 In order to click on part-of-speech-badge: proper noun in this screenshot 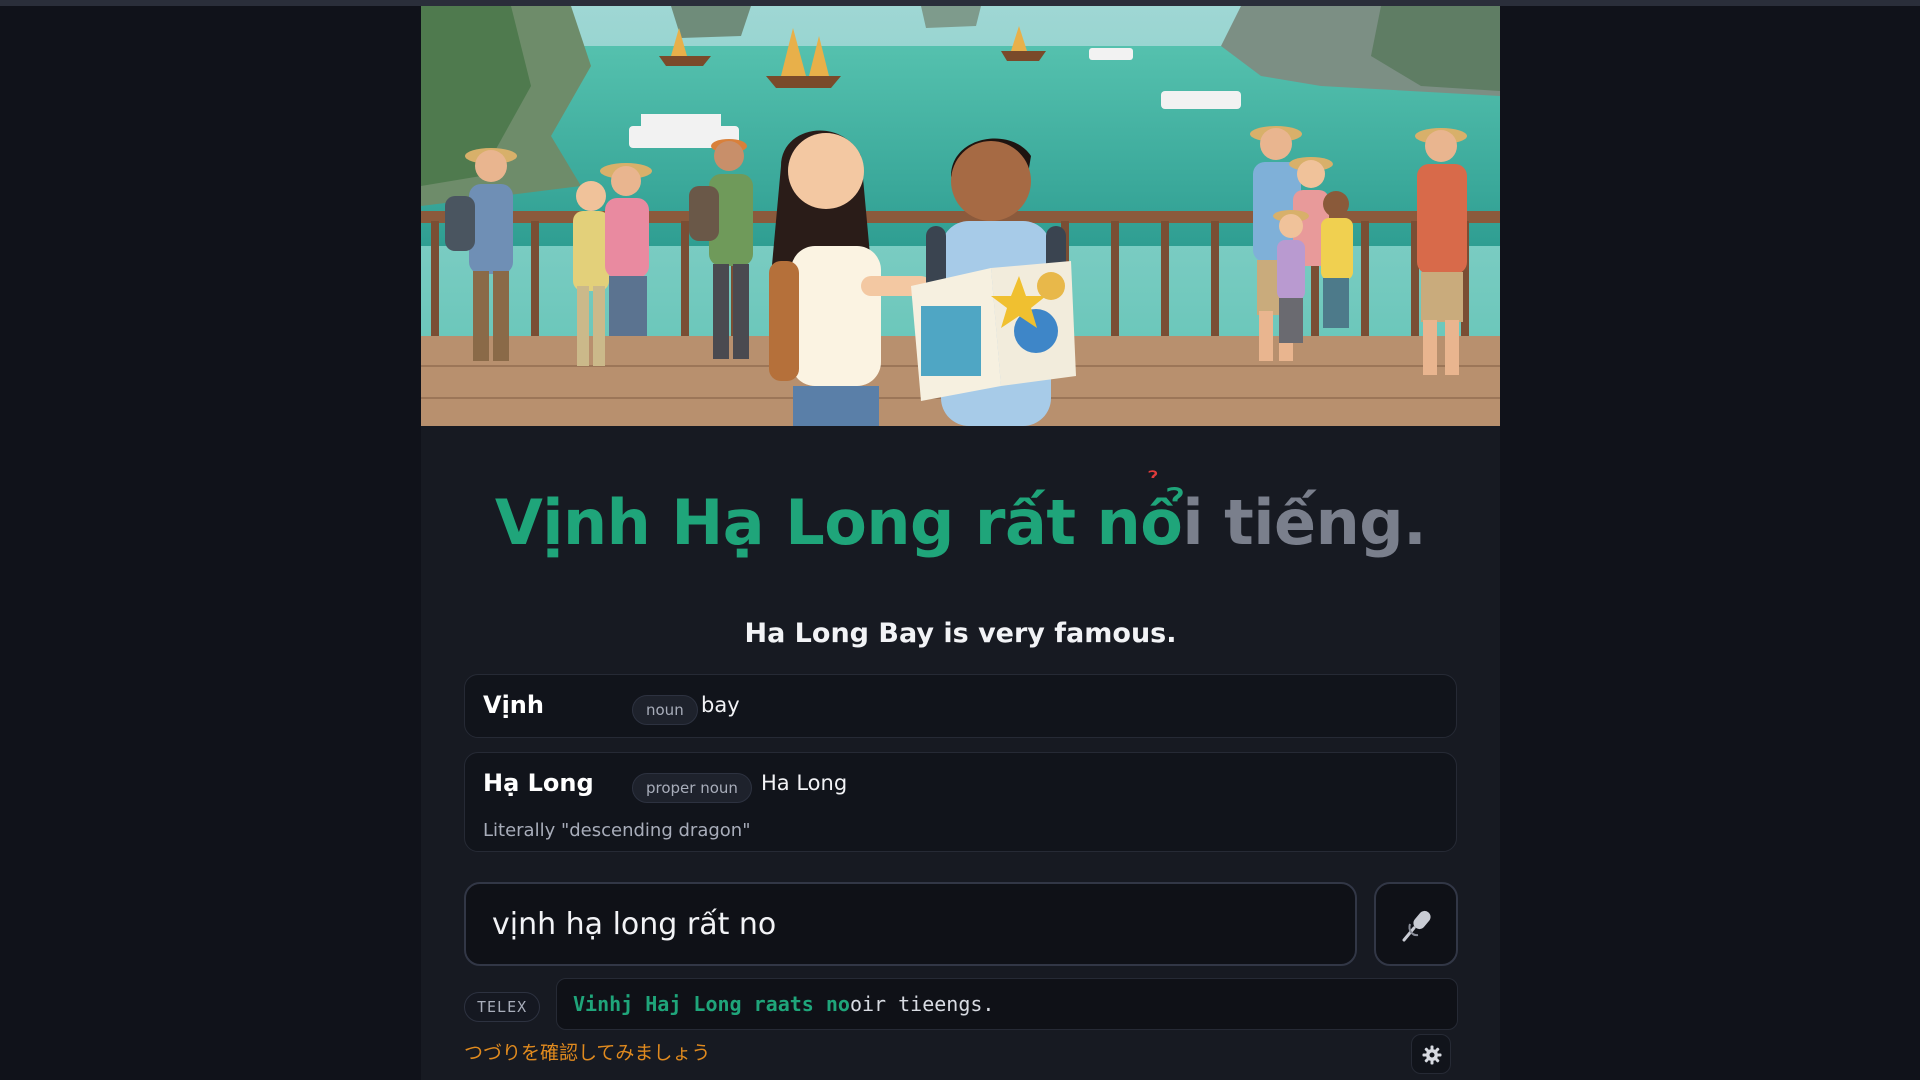, I will do `click(692, 788)`.